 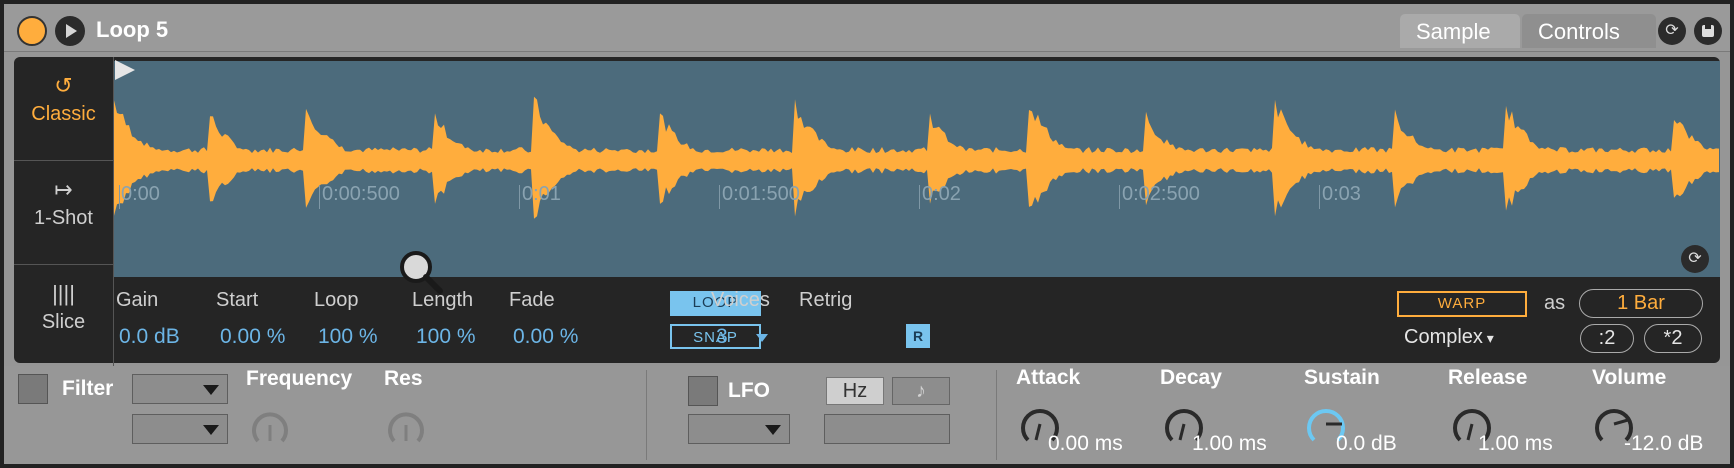 I want to click on warp-length-value: 1 Bar, so click(x=1641, y=303).